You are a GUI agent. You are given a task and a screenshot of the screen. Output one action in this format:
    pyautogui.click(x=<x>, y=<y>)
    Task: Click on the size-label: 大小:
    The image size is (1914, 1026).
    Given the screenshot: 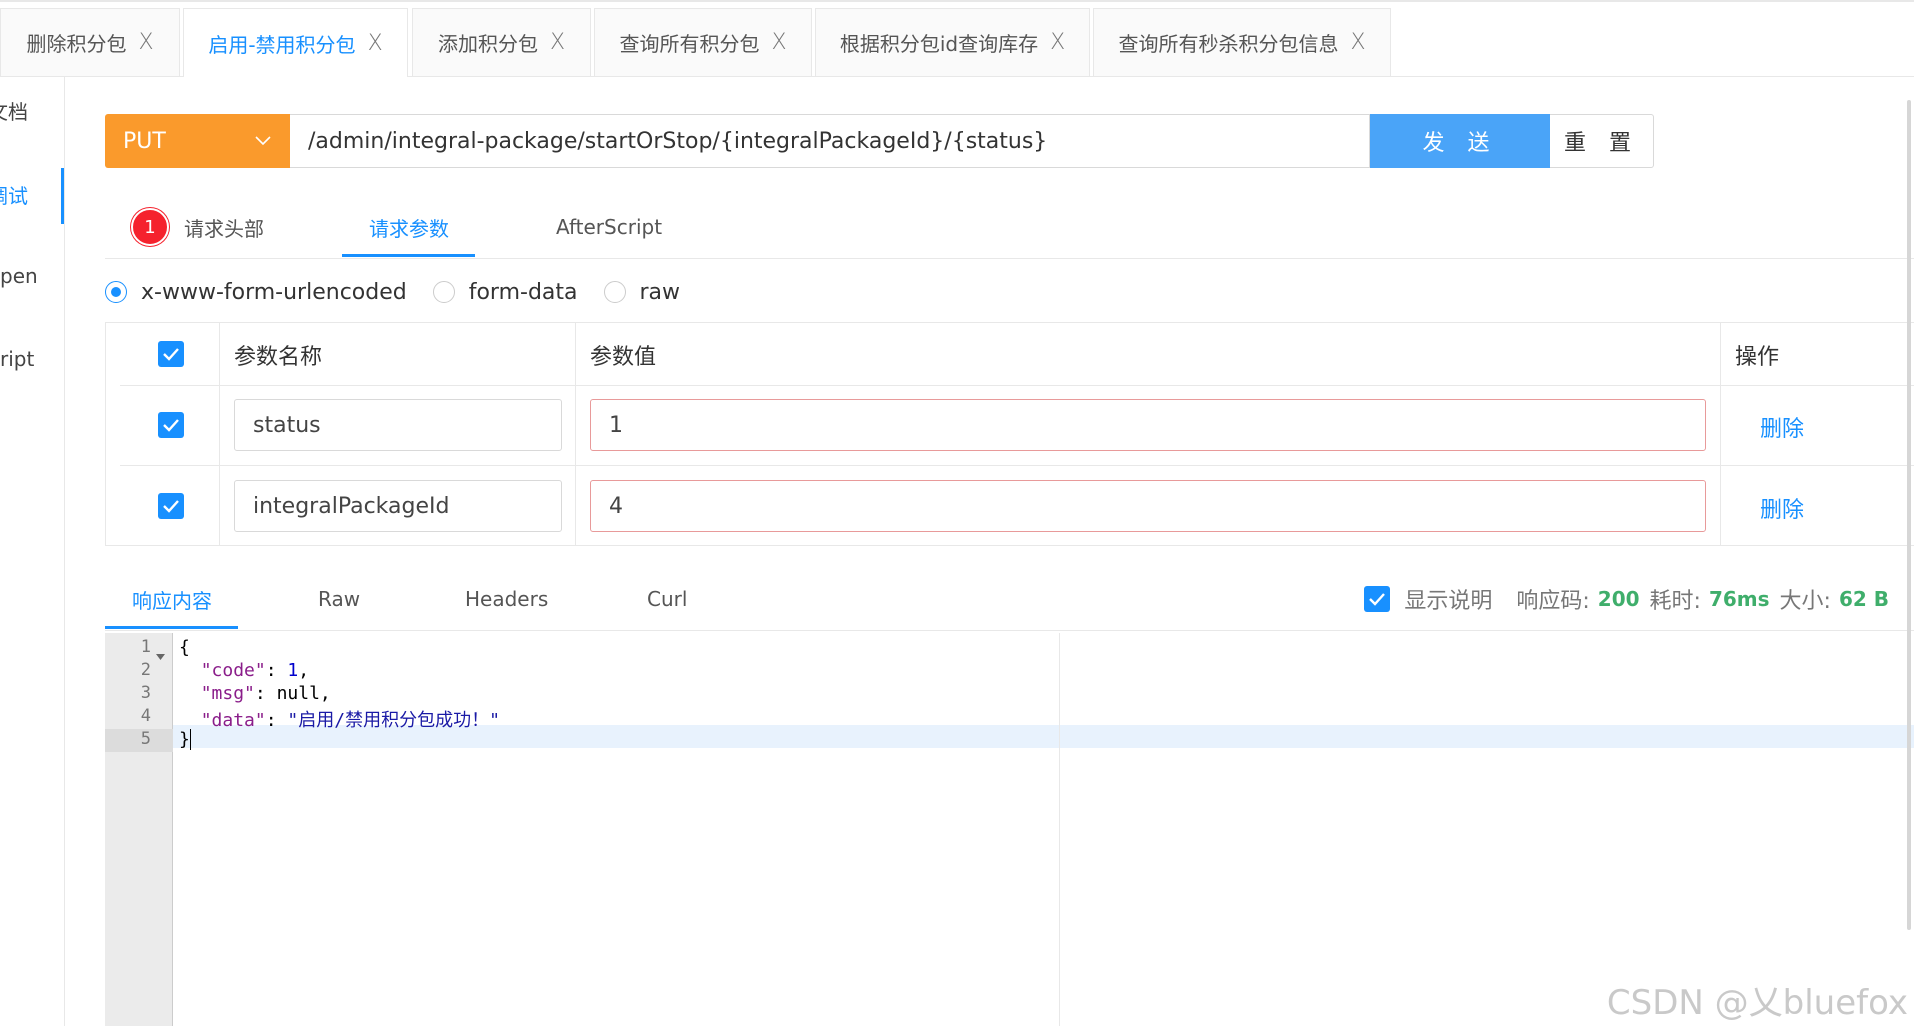 What is the action you would take?
    pyautogui.click(x=1805, y=601)
    